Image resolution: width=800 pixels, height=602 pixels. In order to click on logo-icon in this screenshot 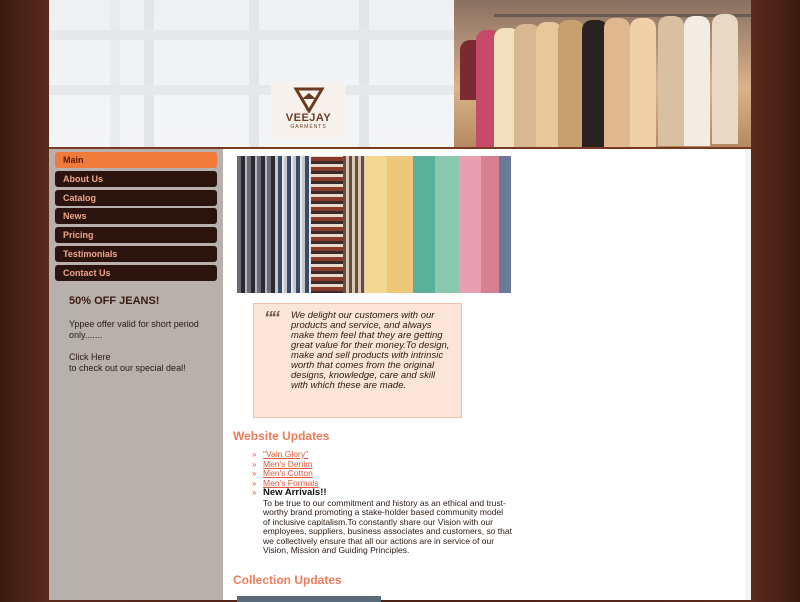, I will do `click(308, 100)`.